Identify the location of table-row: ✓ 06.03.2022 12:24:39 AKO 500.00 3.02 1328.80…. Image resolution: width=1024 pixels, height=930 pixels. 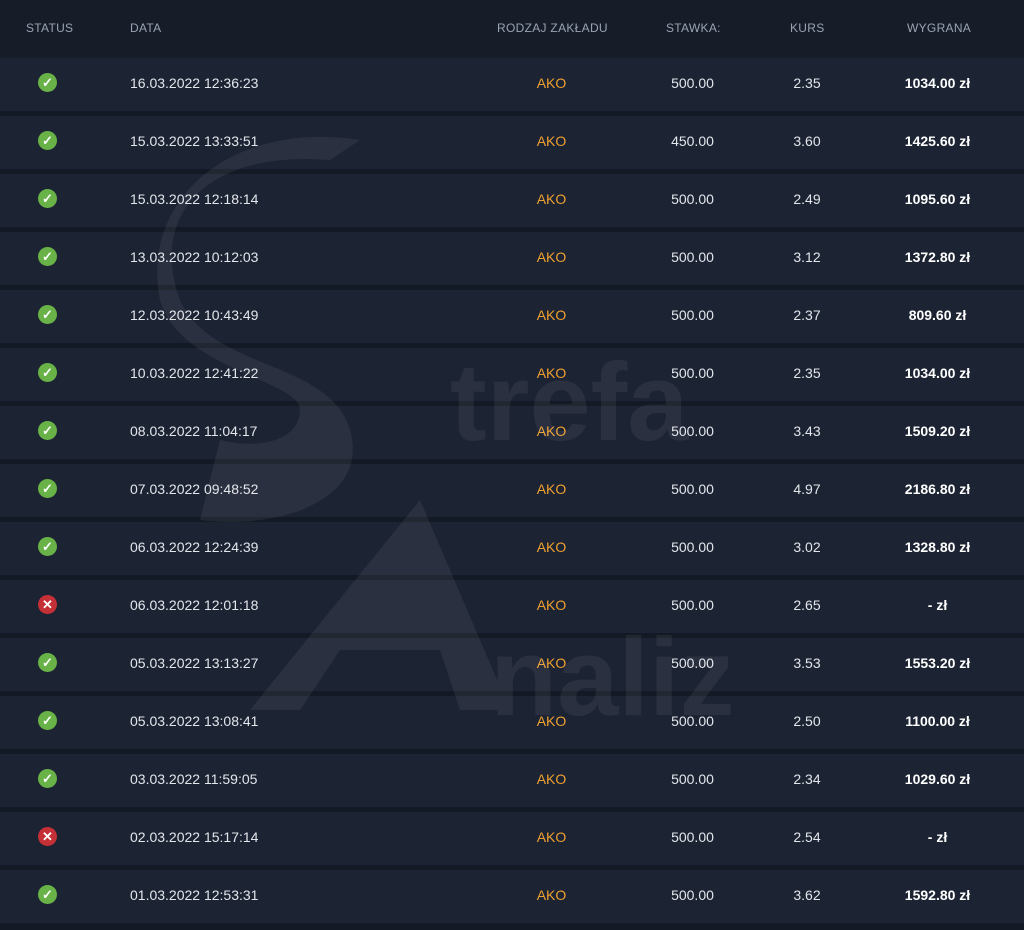
(512, 548).